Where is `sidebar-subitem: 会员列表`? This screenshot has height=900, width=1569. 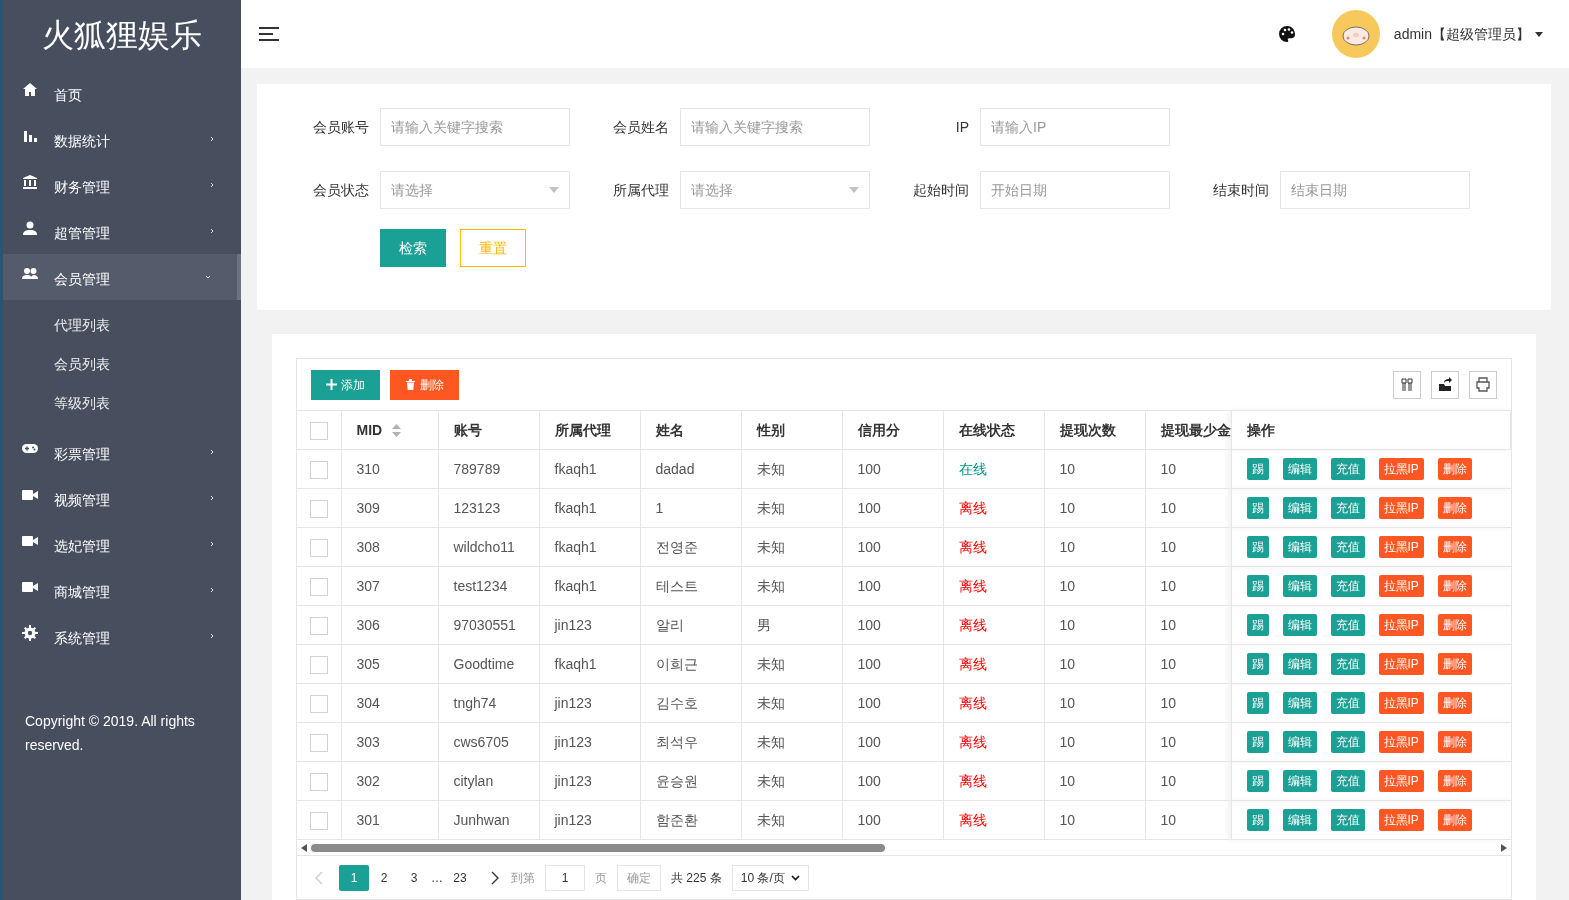
sidebar-subitem: 会员列表 is located at coordinates (122, 364).